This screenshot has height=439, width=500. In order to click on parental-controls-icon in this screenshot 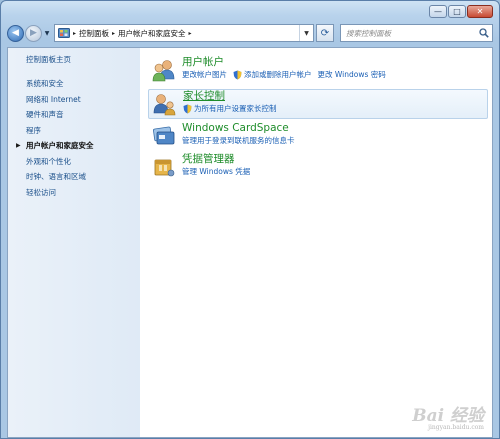, I will do `click(165, 104)`.